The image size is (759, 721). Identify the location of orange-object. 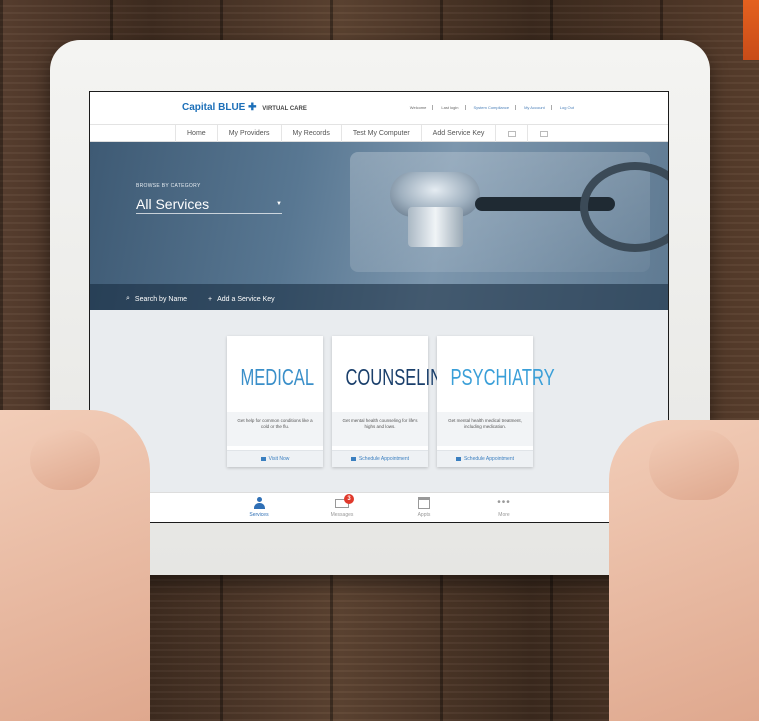
(751, 30).